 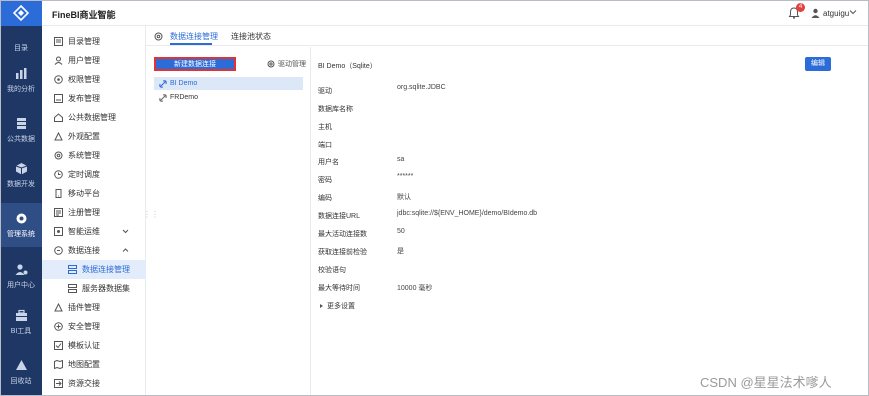 I want to click on app-brand: FineBI商业智能, so click(x=84, y=15).